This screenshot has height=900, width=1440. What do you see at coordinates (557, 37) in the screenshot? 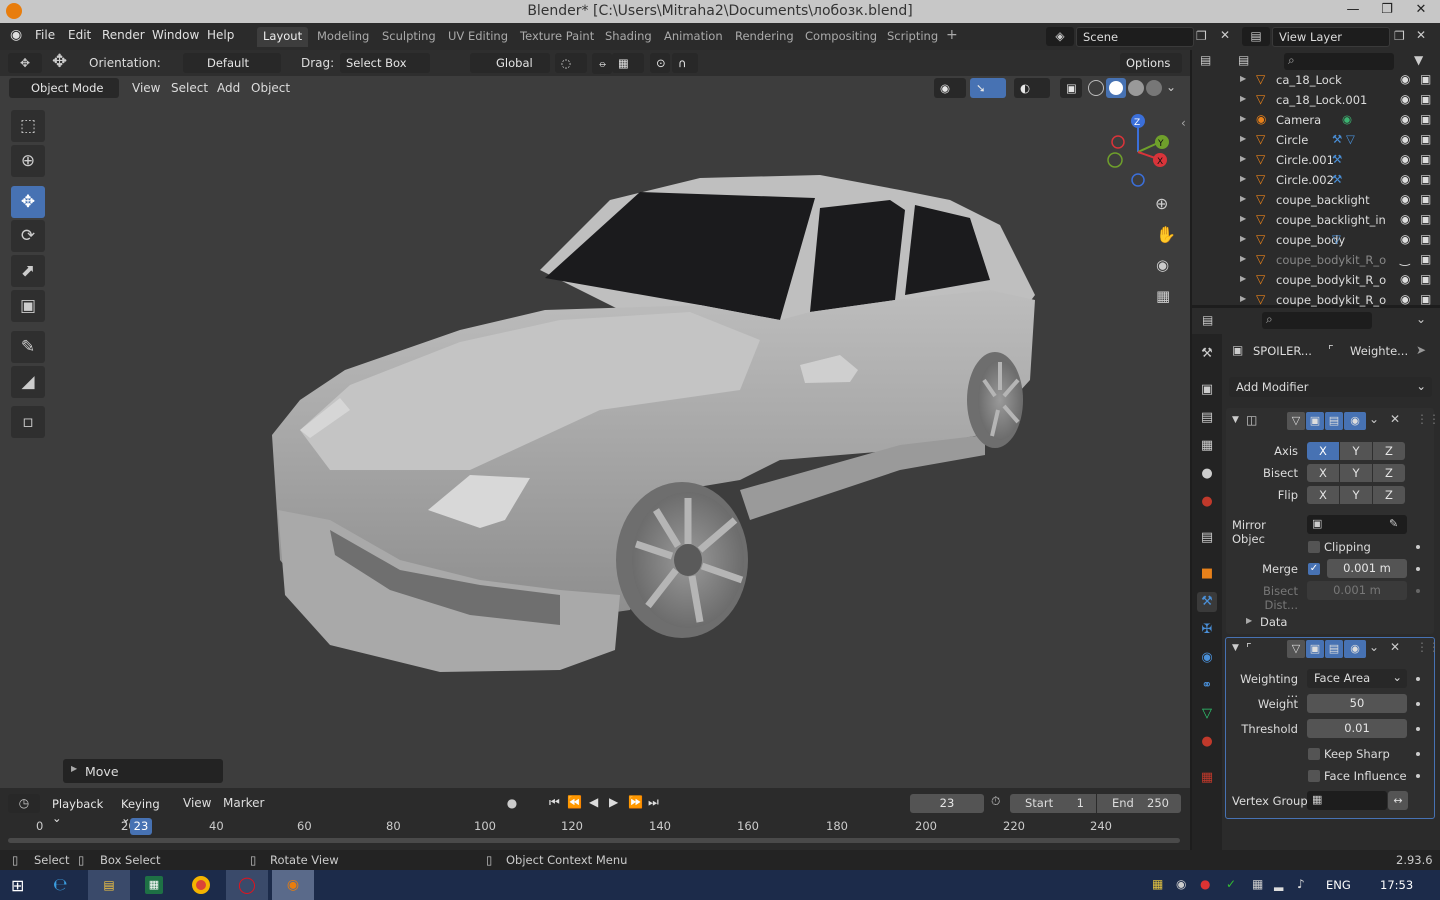
I see `tab-texture-paint: Texture Paint` at bounding box center [557, 37].